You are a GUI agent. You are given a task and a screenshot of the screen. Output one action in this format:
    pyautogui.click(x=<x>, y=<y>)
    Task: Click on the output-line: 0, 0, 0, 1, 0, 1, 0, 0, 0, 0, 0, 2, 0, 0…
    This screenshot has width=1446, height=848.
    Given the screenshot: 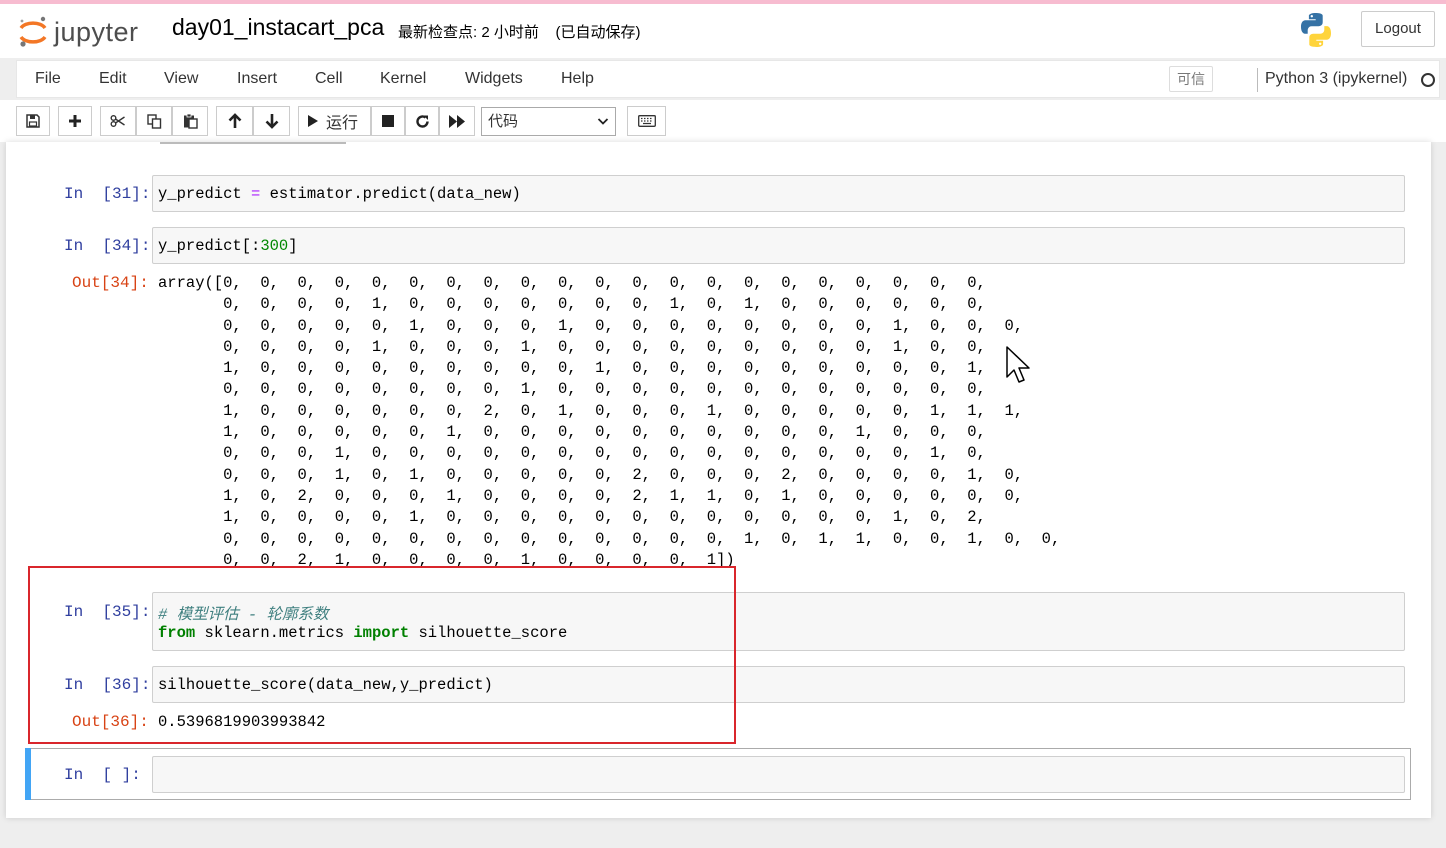 What is the action you would take?
    pyautogui.click(x=591, y=474)
    